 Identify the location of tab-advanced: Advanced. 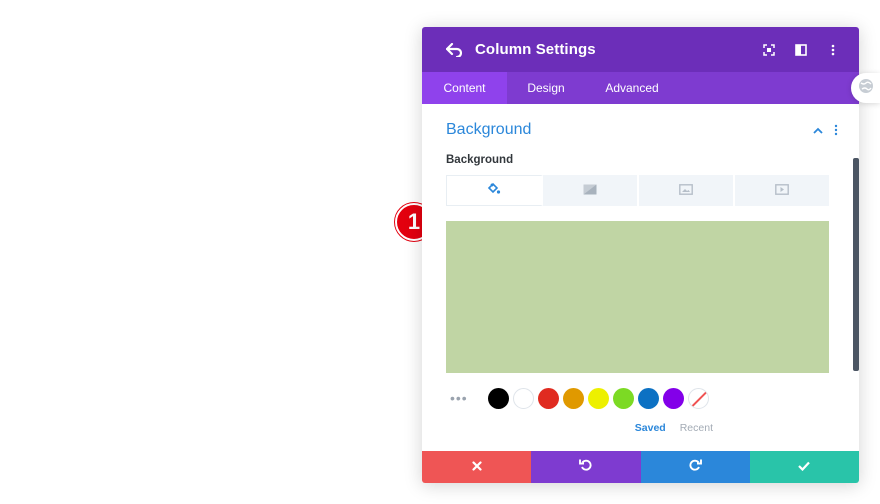
(632, 88).